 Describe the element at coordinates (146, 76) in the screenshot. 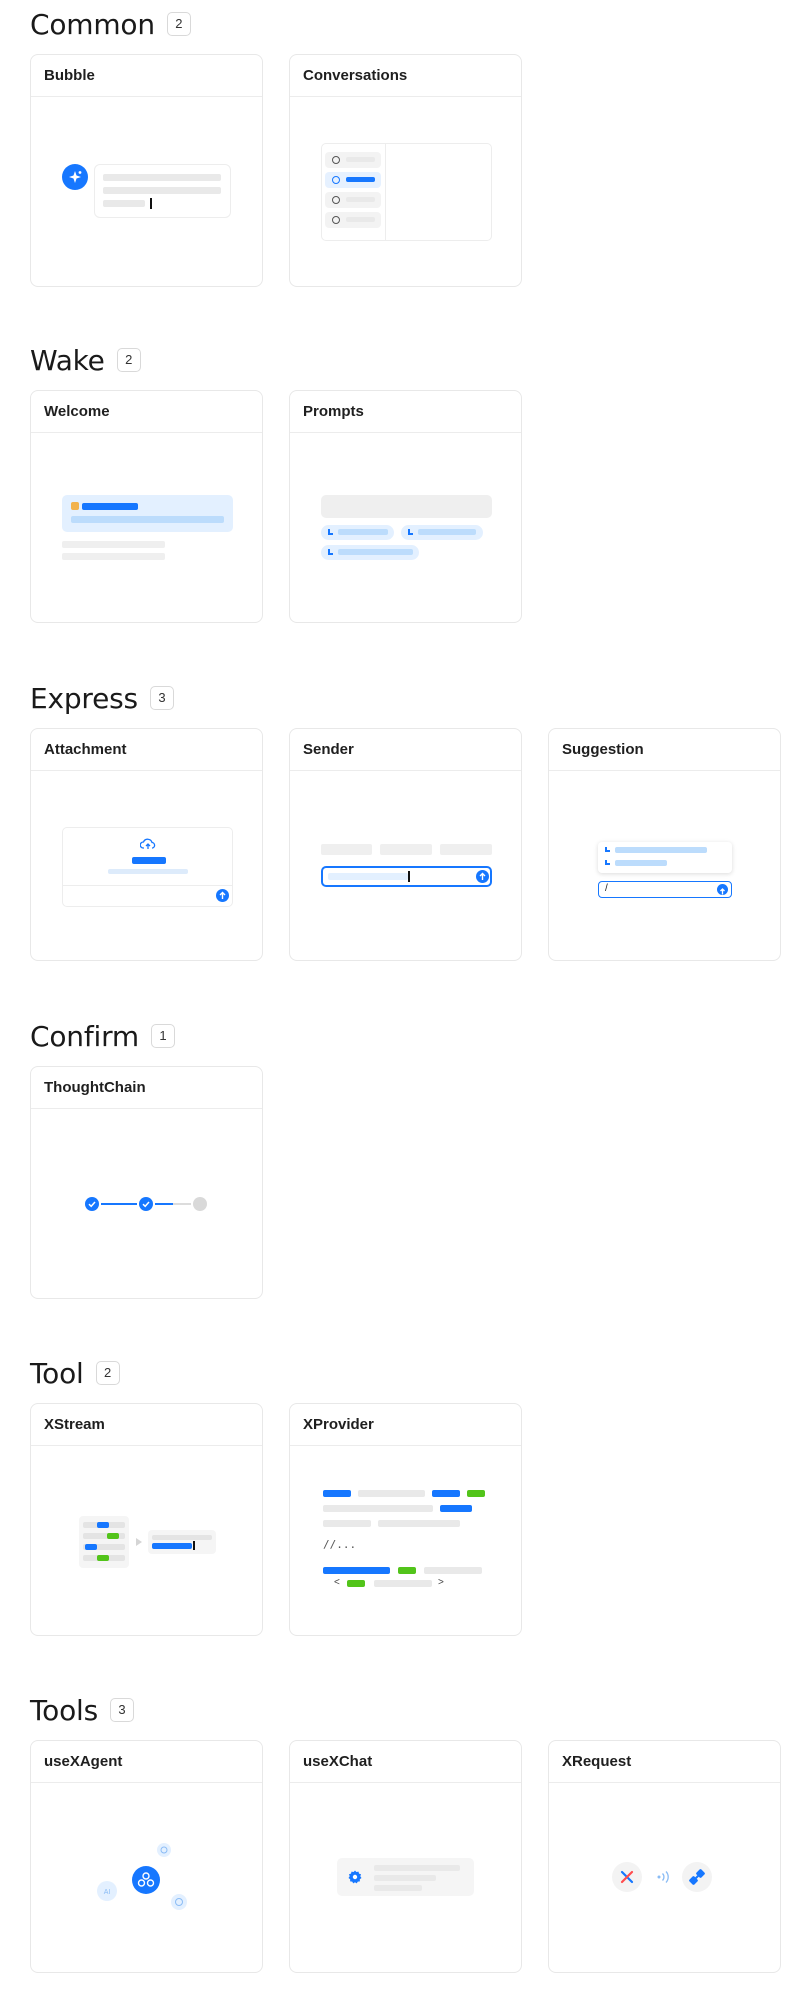

I see `card-title: Bubble` at that location.